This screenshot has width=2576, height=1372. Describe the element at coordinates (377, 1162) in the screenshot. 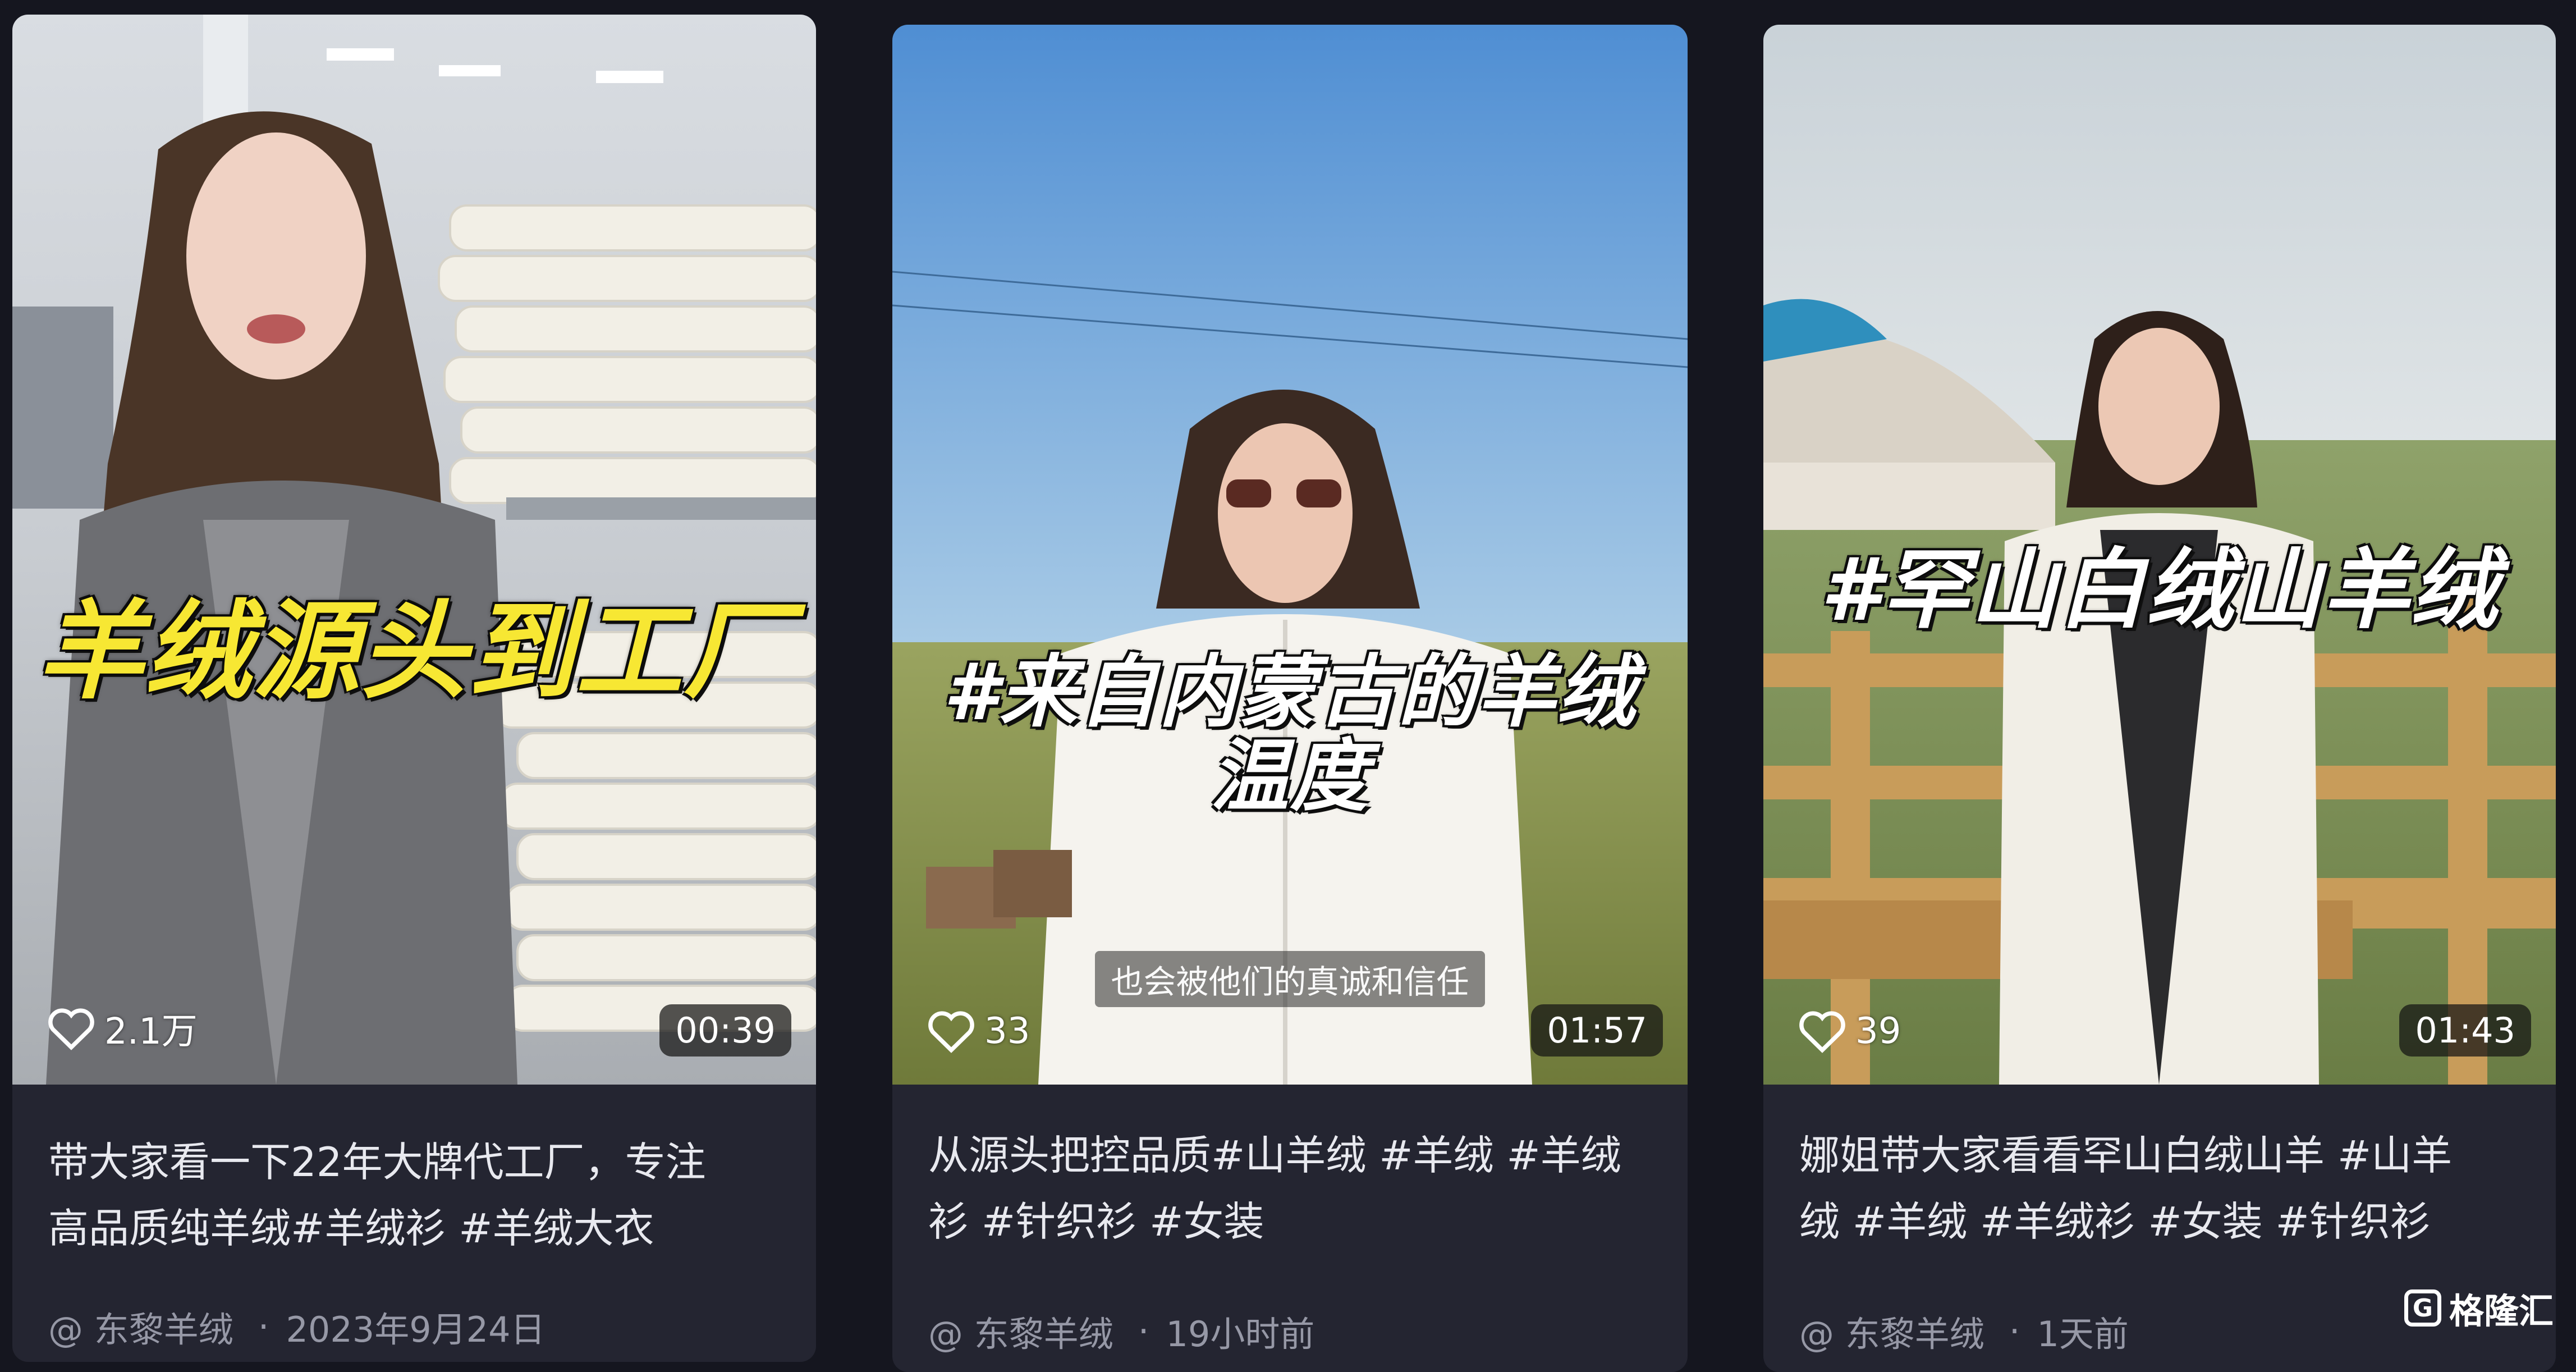

I see `video-description-line: 带大家看一下22年大牌代工厂，专注` at that location.